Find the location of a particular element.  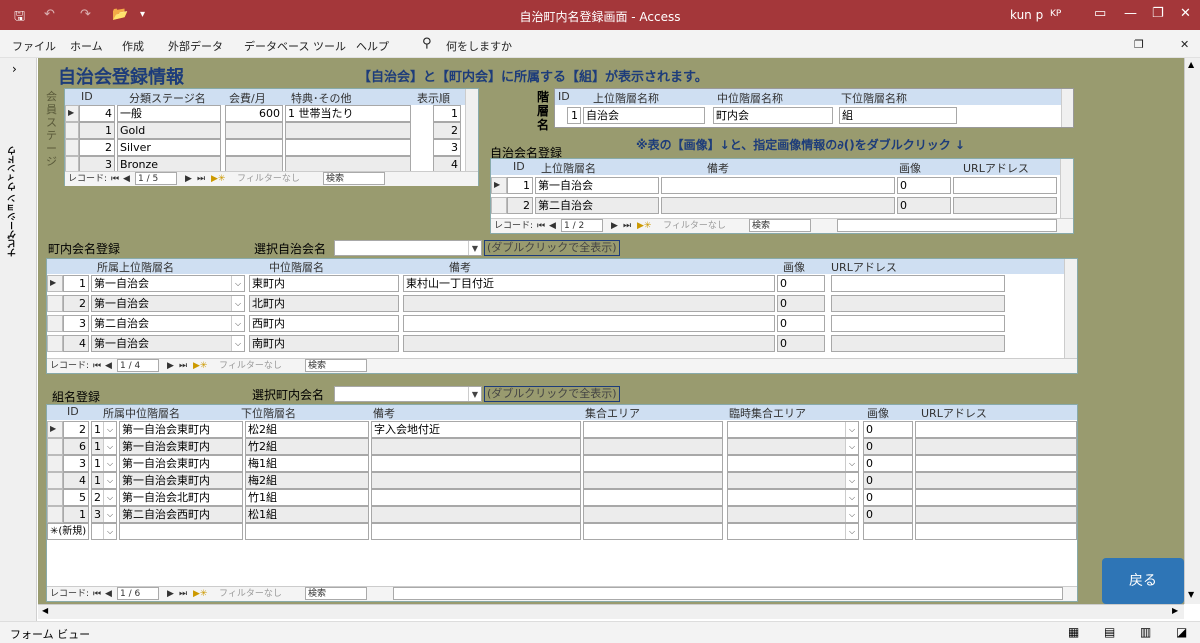

table-cell: 南町内 is located at coordinates (324, 343).